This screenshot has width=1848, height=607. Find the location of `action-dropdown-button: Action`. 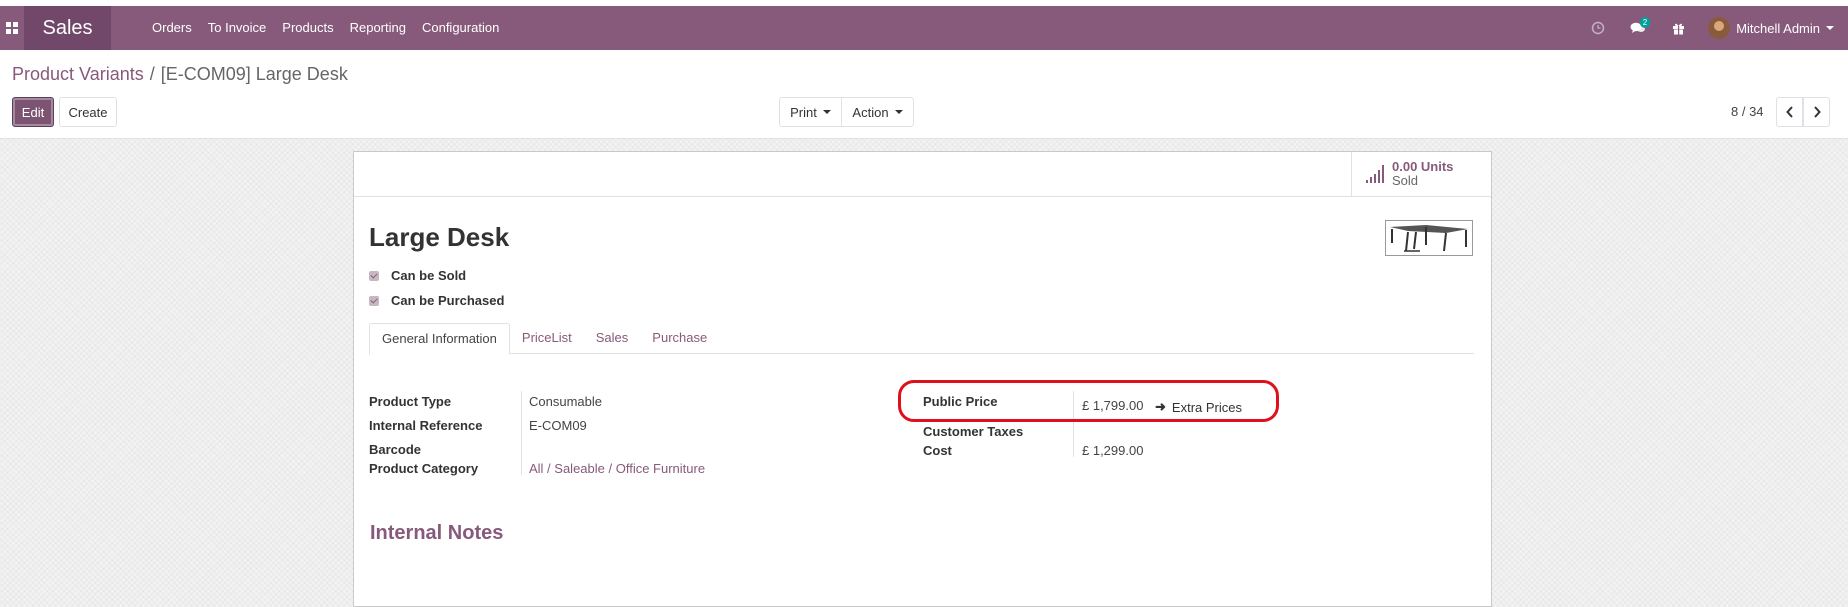

action-dropdown-button: Action is located at coordinates (877, 112).